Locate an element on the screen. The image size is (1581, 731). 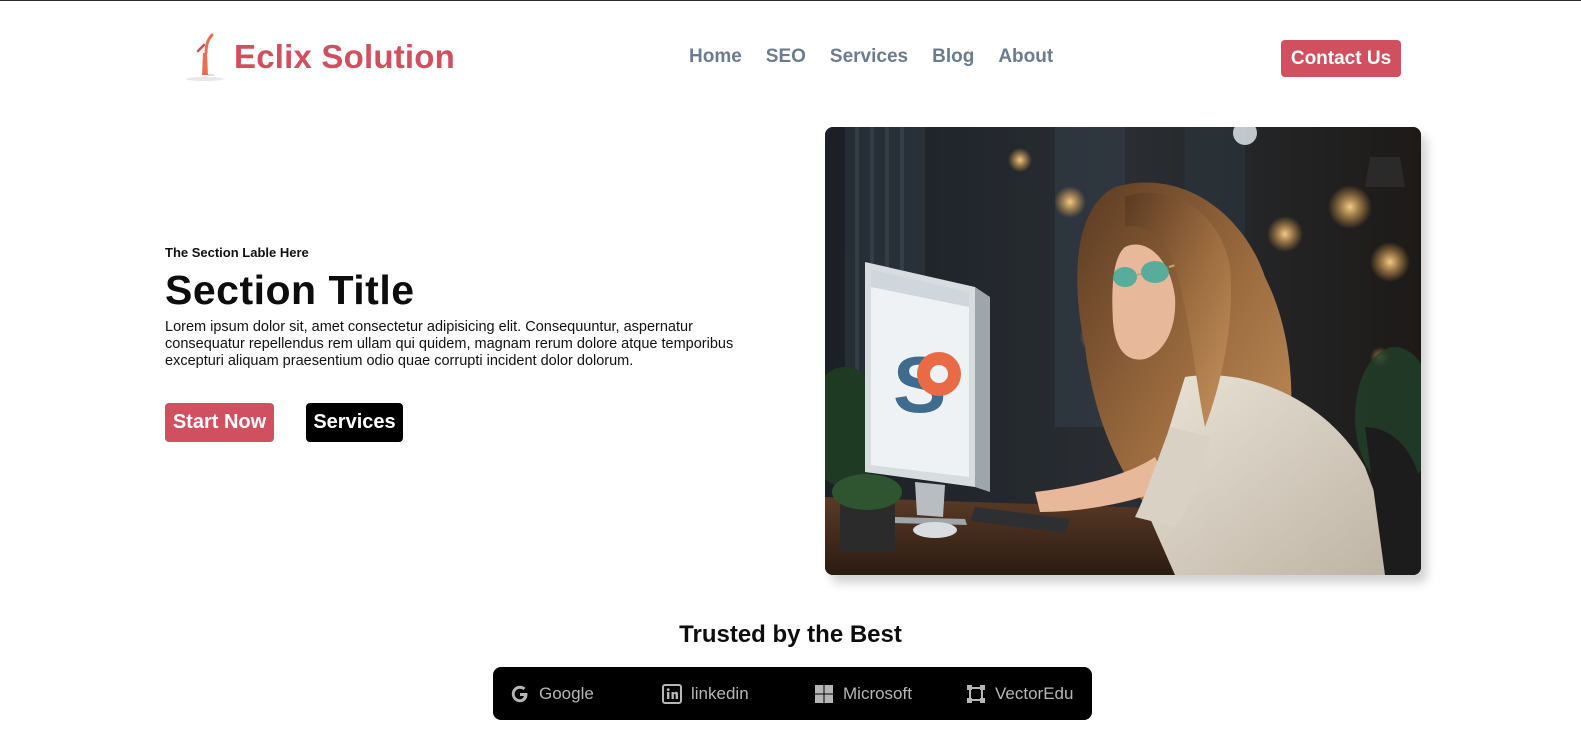
brand-name: Eclix Solution is located at coordinates (344, 56).